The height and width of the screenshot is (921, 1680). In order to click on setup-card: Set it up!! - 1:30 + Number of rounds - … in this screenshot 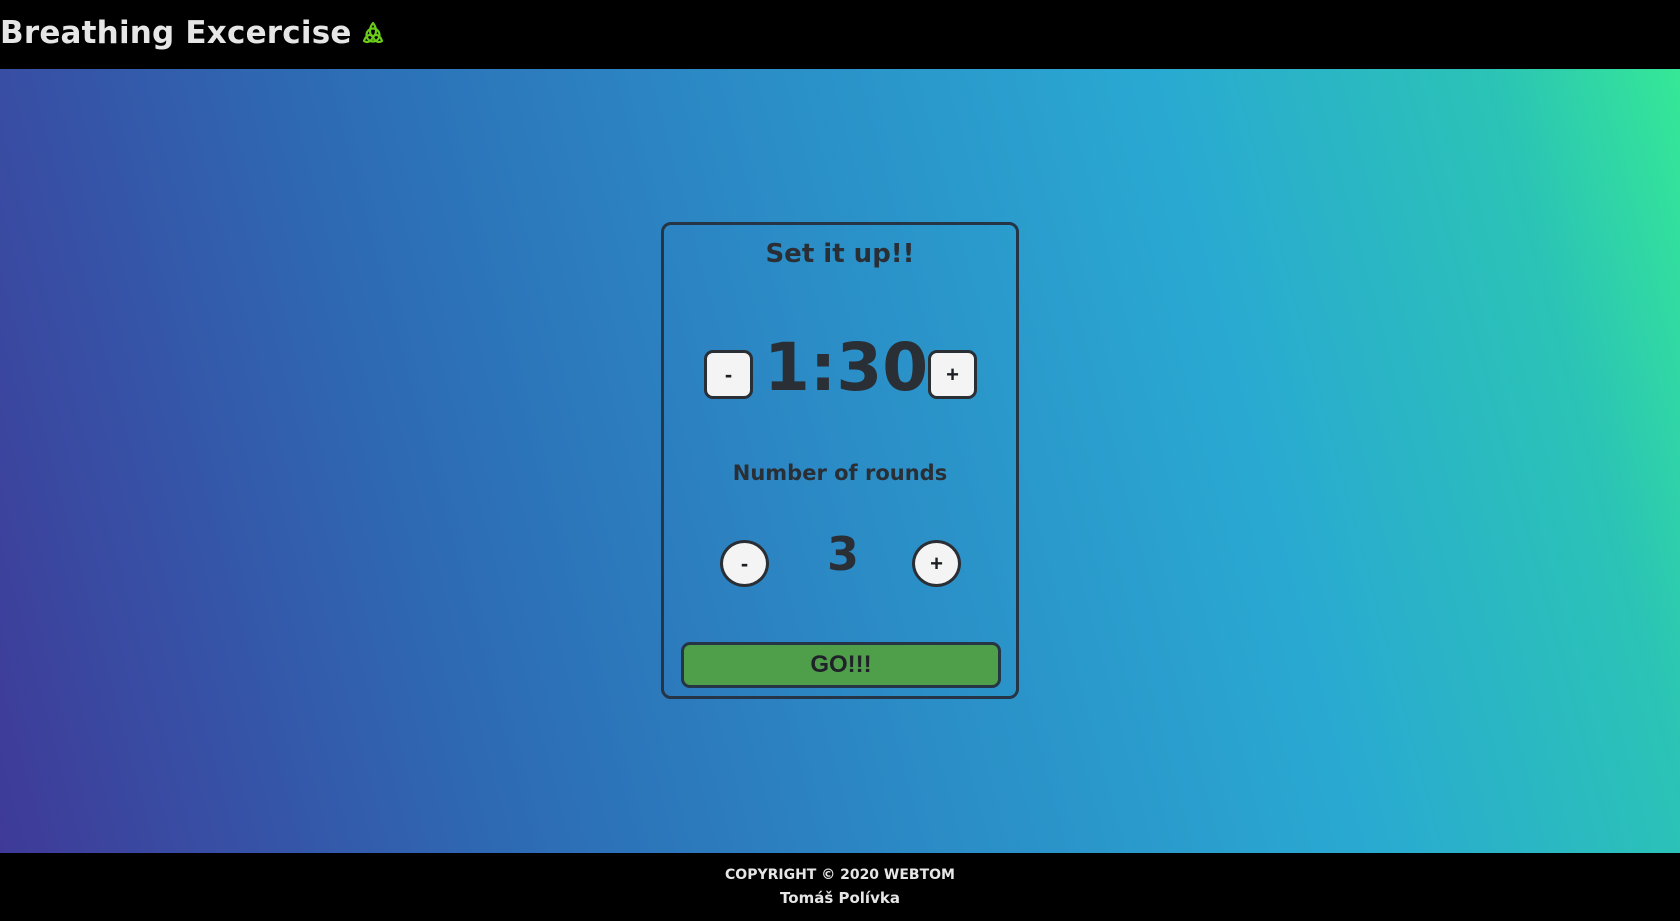, I will do `click(840, 460)`.